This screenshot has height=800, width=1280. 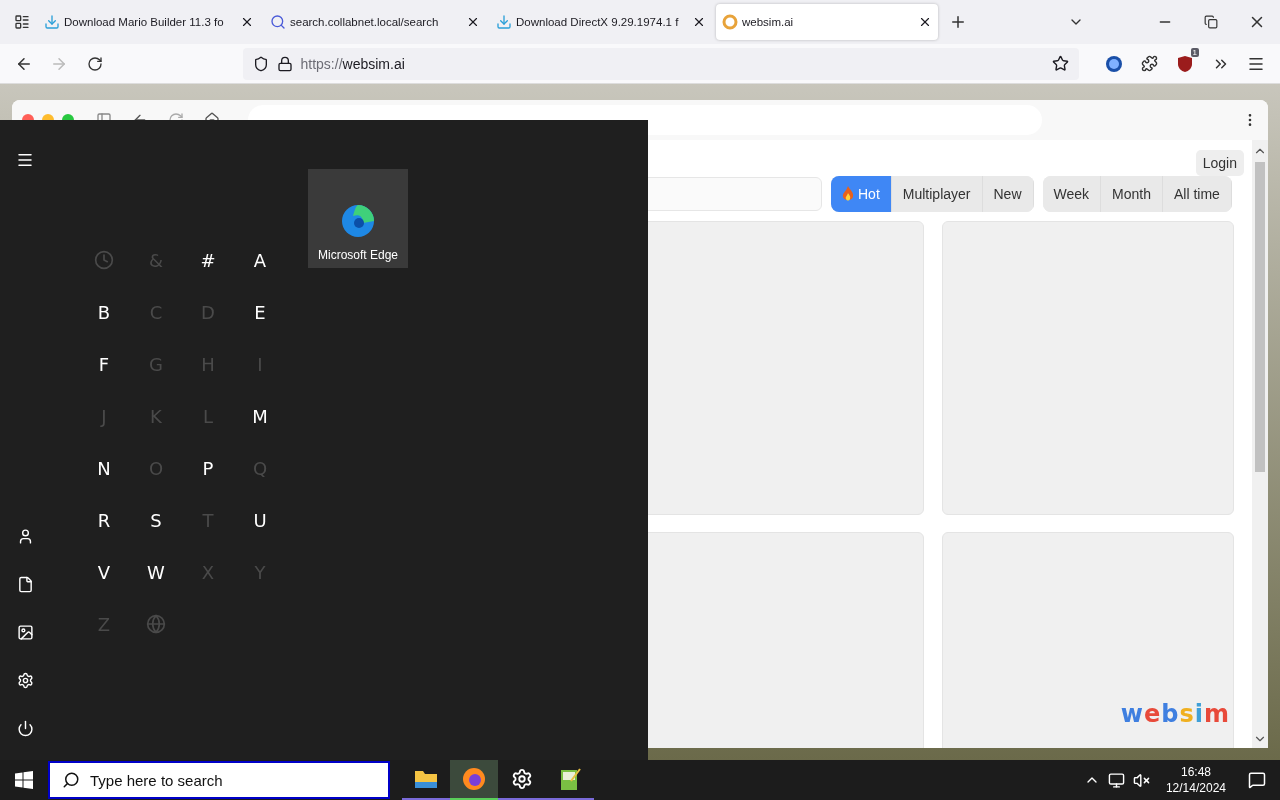 I want to click on taskbar-search-field: Type here to search, so click(x=219, y=780).